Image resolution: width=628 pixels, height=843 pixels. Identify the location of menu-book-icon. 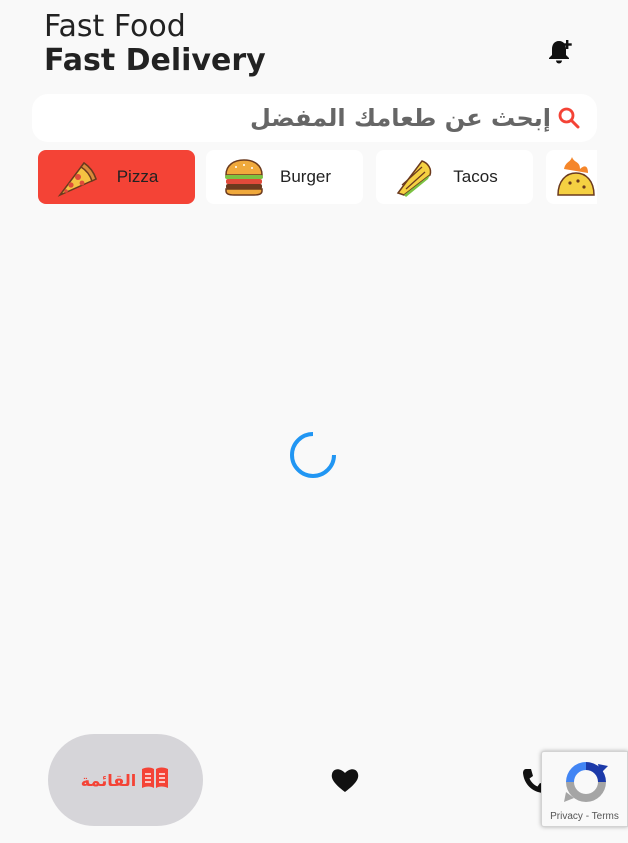
(155, 780).